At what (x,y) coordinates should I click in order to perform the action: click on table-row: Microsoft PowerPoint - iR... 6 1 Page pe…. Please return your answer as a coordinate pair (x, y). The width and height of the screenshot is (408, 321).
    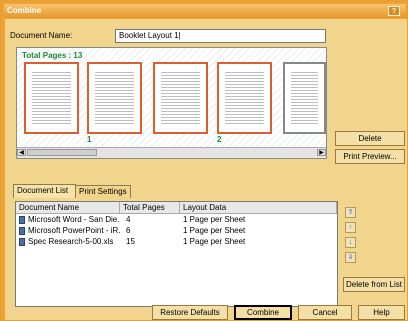
    Looking at the image, I should click on (176, 231).